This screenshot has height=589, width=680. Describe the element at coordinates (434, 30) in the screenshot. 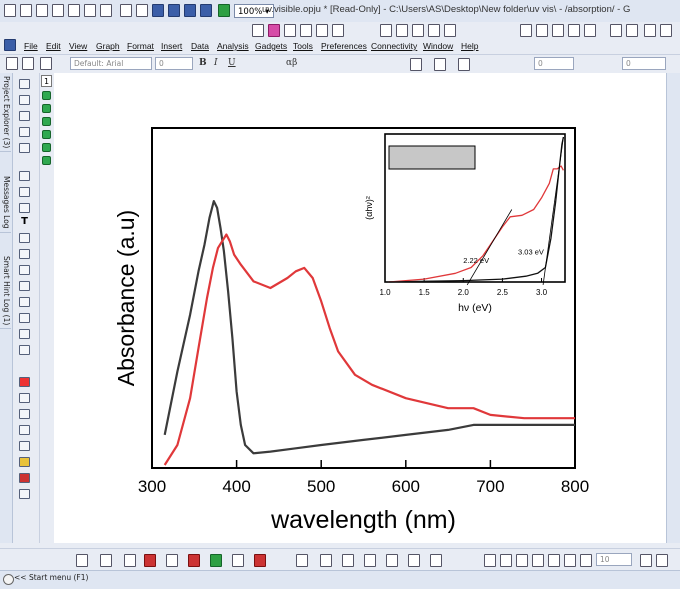

I see `color-scale-icon` at that location.